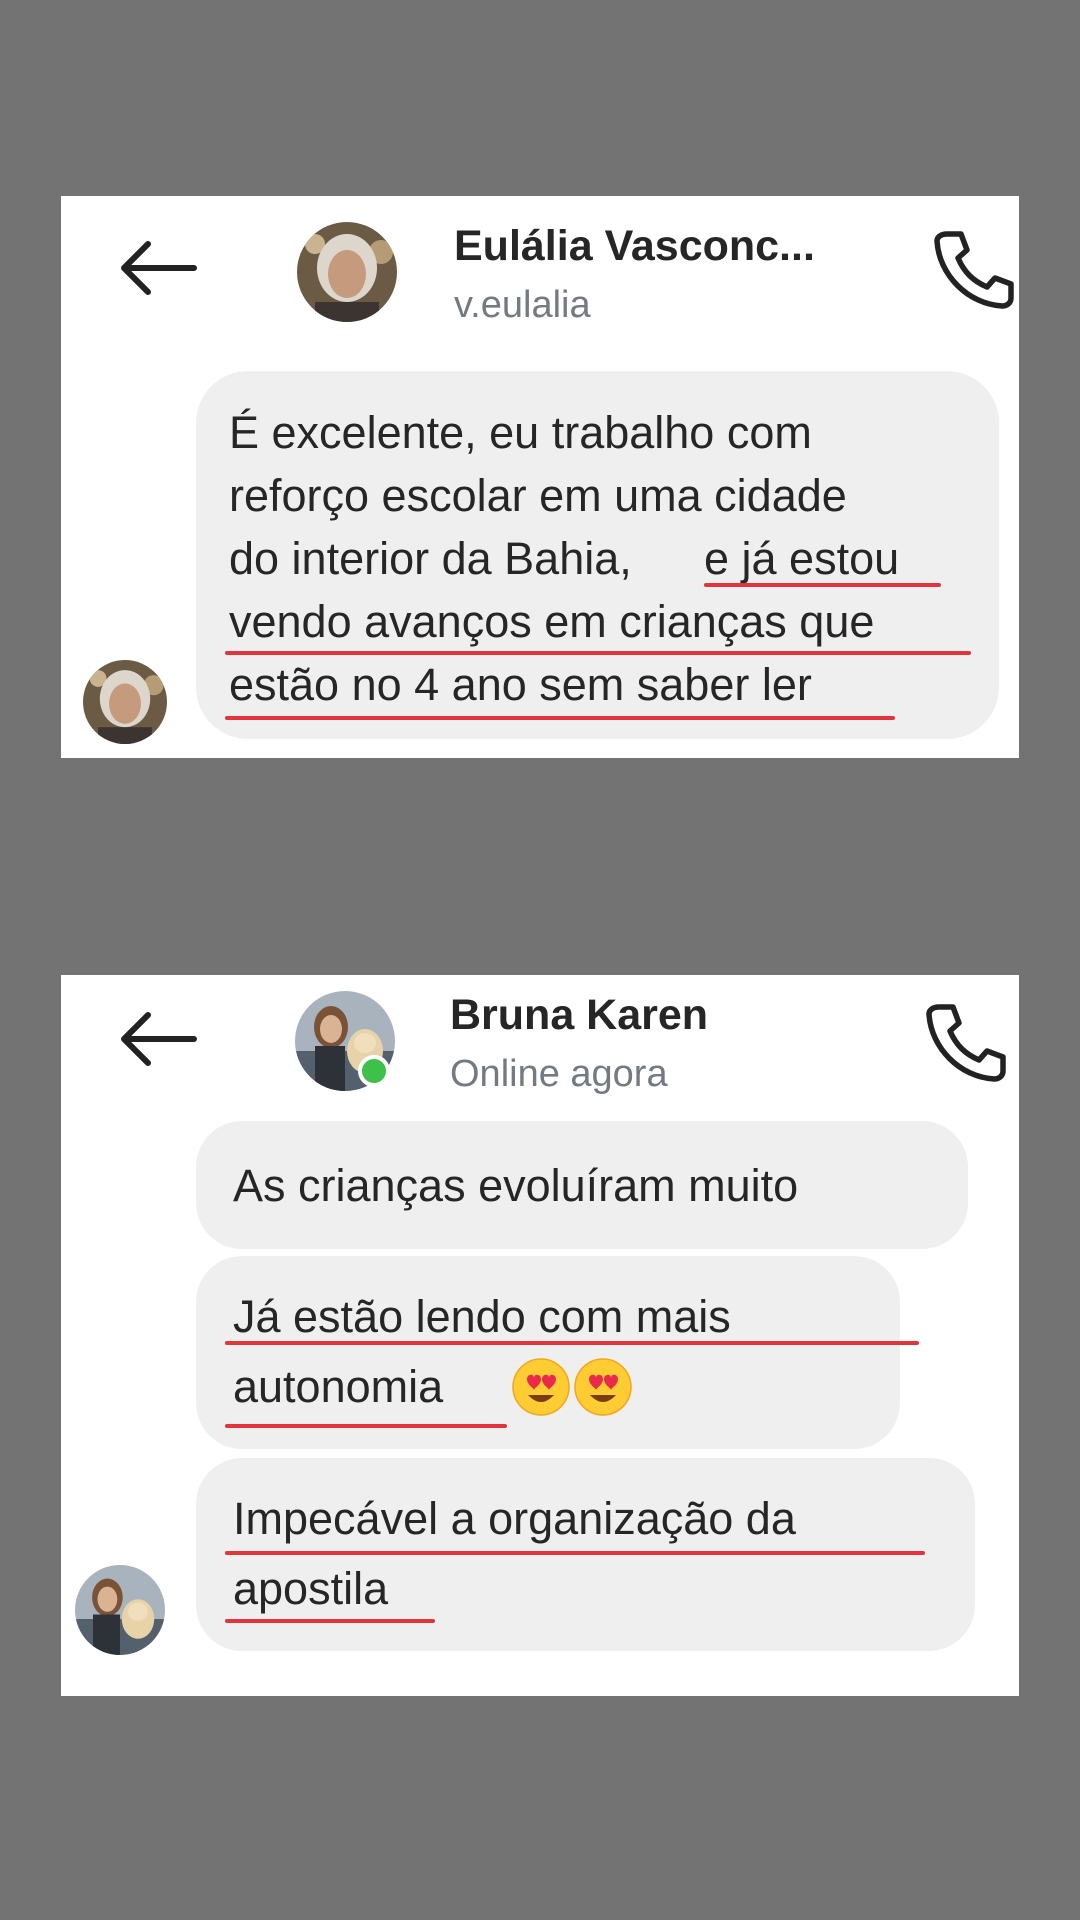 Image resolution: width=1080 pixels, height=1920 pixels. Describe the element at coordinates (516, 1185) in the screenshot. I see `message-line: As crianças evoluíram muito` at that location.